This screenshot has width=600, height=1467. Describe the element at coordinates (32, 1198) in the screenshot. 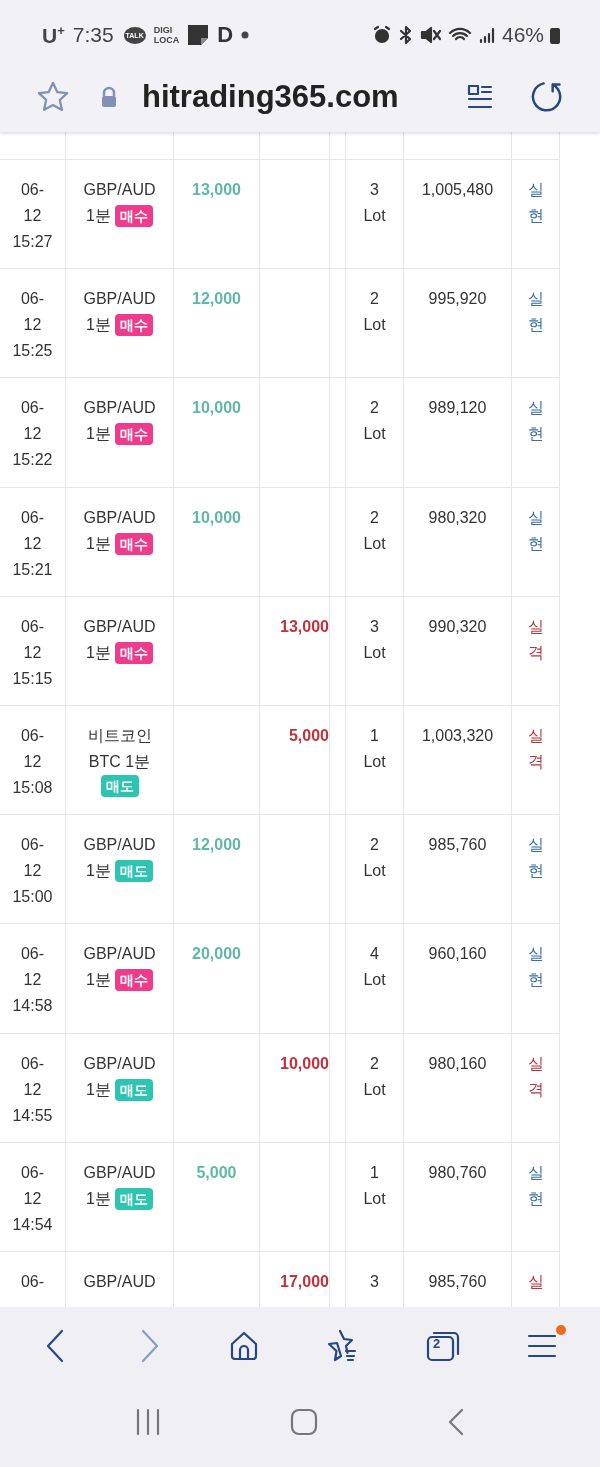

I see `trade-time: 06- 12 14:54` at that location.